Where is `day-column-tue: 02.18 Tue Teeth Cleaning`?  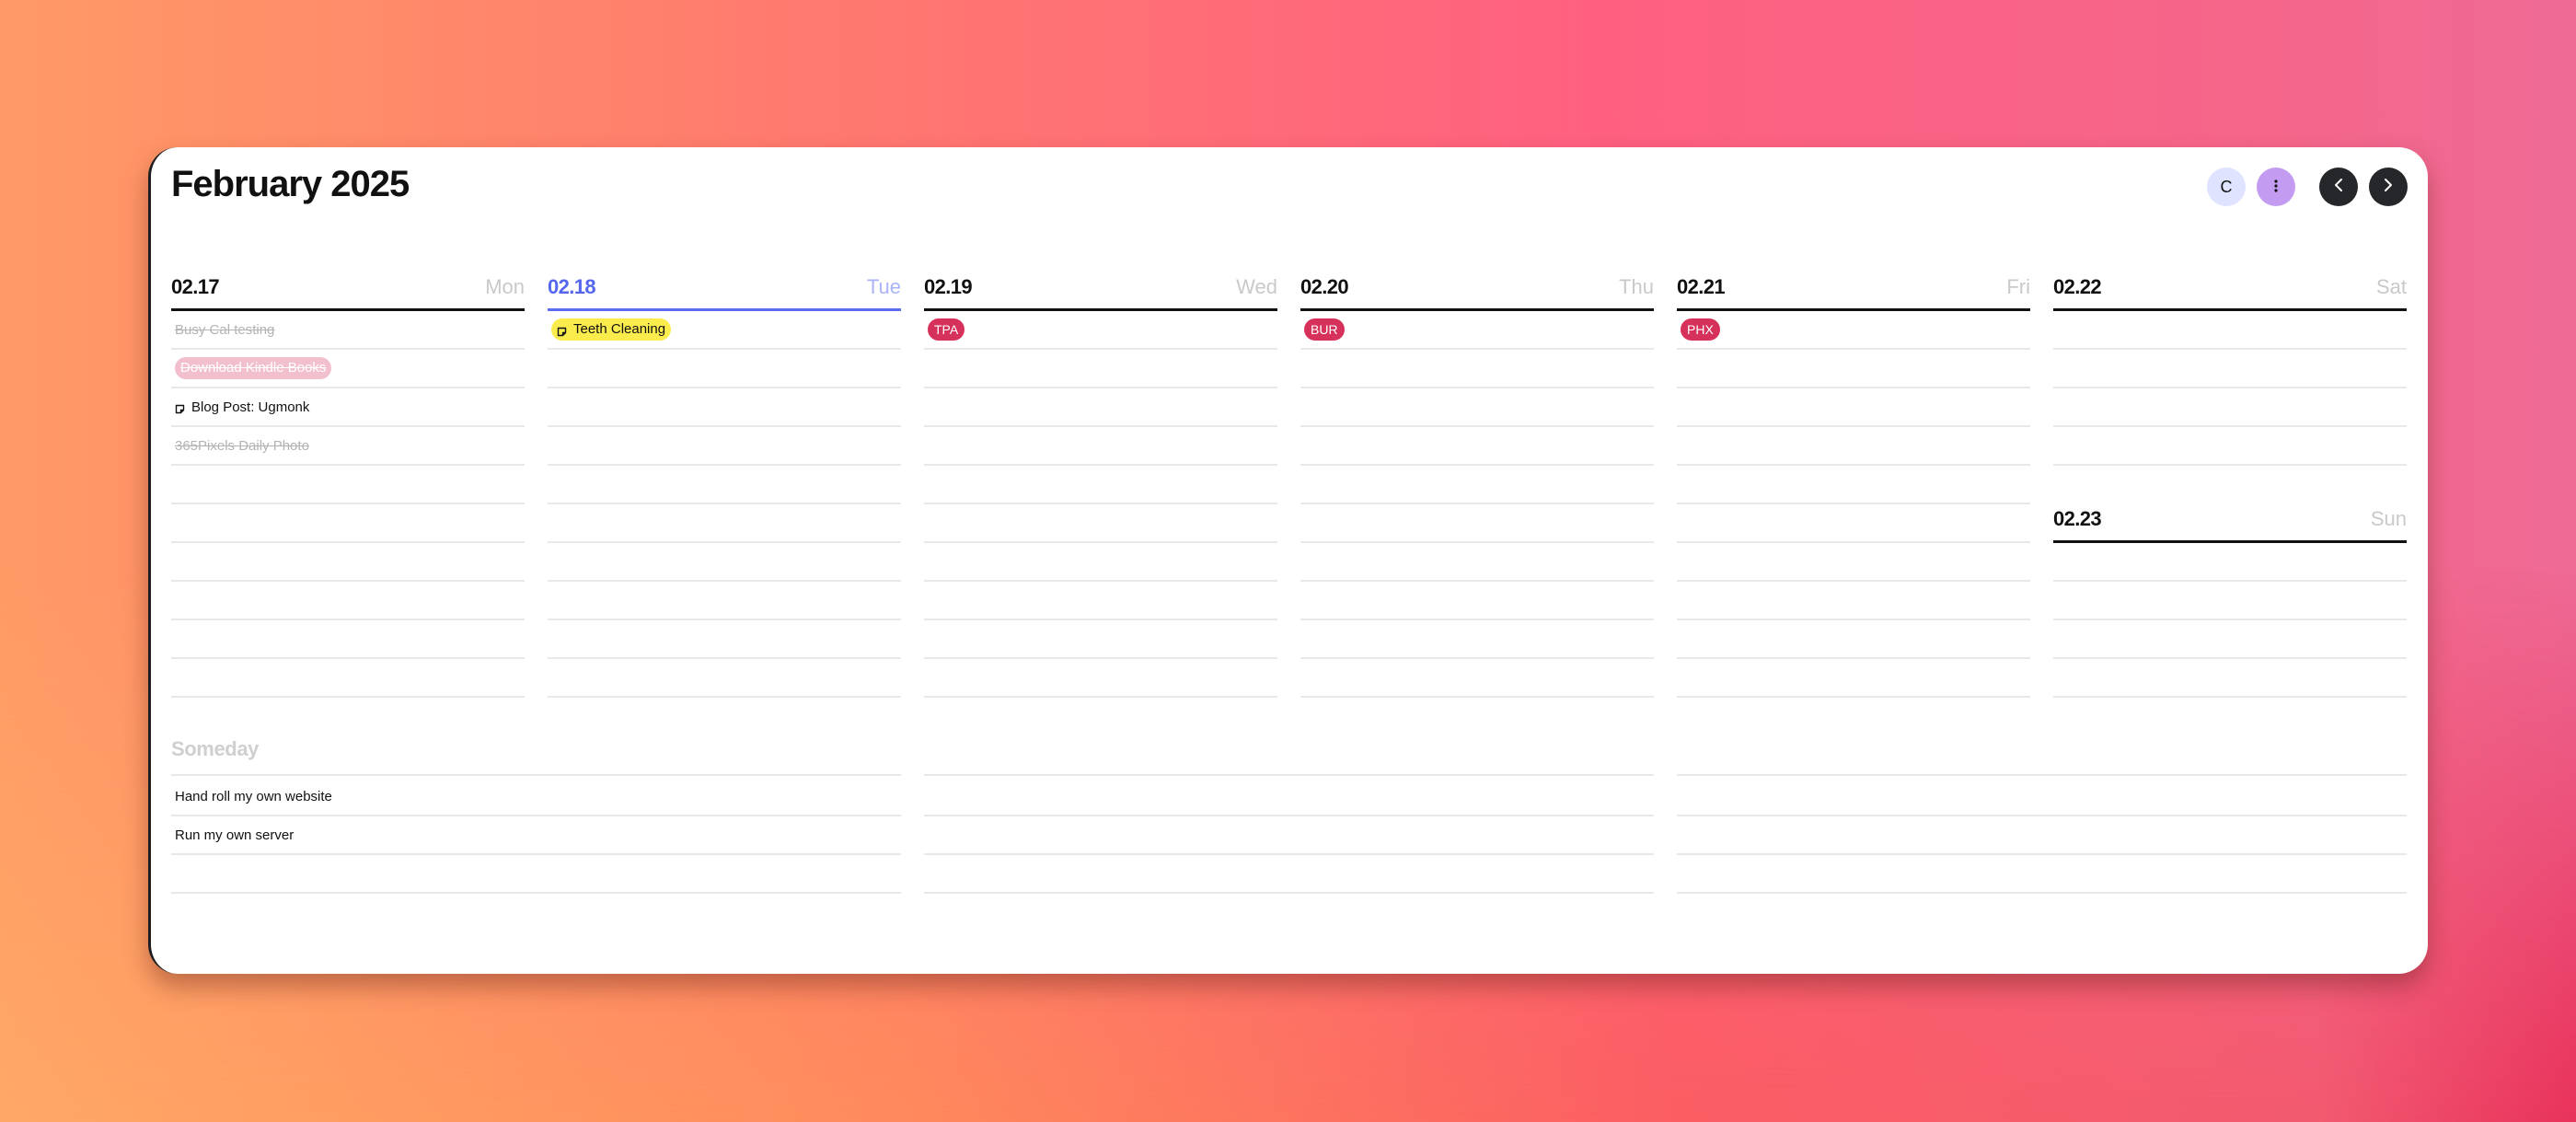 day-column-tue: 02.18 Tue Teeth Cleaning is located at coordinates (724, 482).